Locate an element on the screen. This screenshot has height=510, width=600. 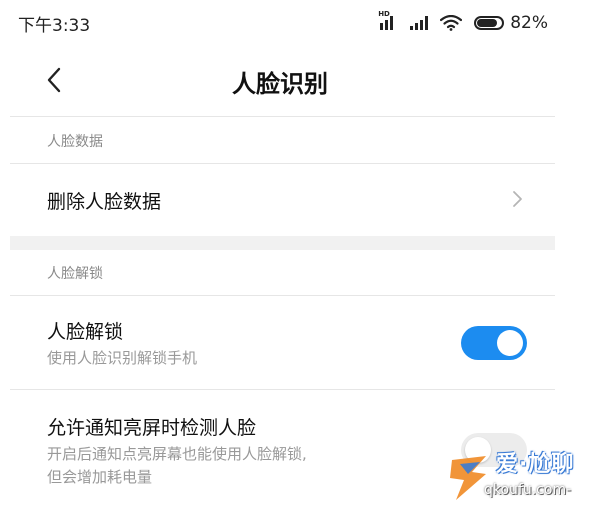
status-icons: HD 82% is located at coordinates (463, 21).